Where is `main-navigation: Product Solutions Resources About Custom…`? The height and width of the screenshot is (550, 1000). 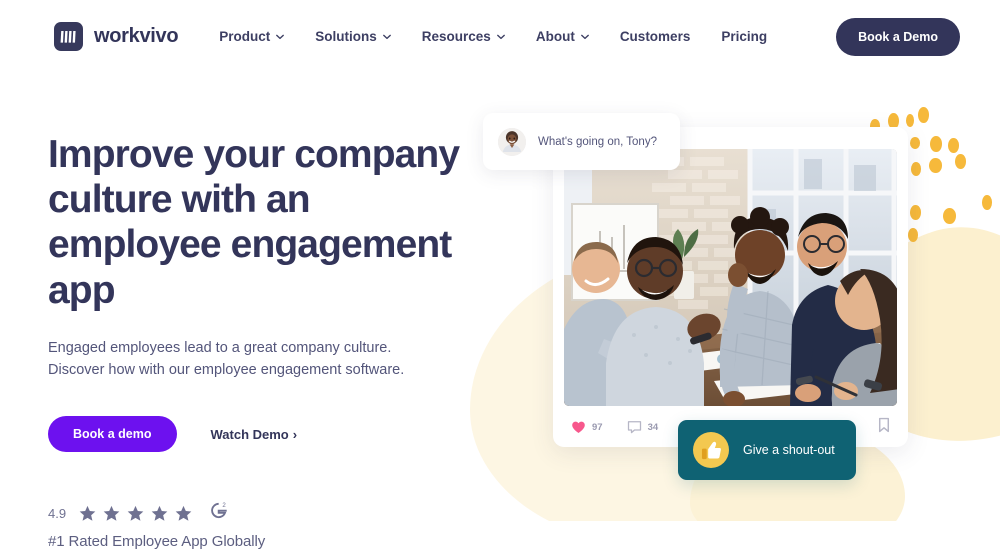 main-navigation: Product Solutions Resources About Custom… is located at coordinates (589, 36).